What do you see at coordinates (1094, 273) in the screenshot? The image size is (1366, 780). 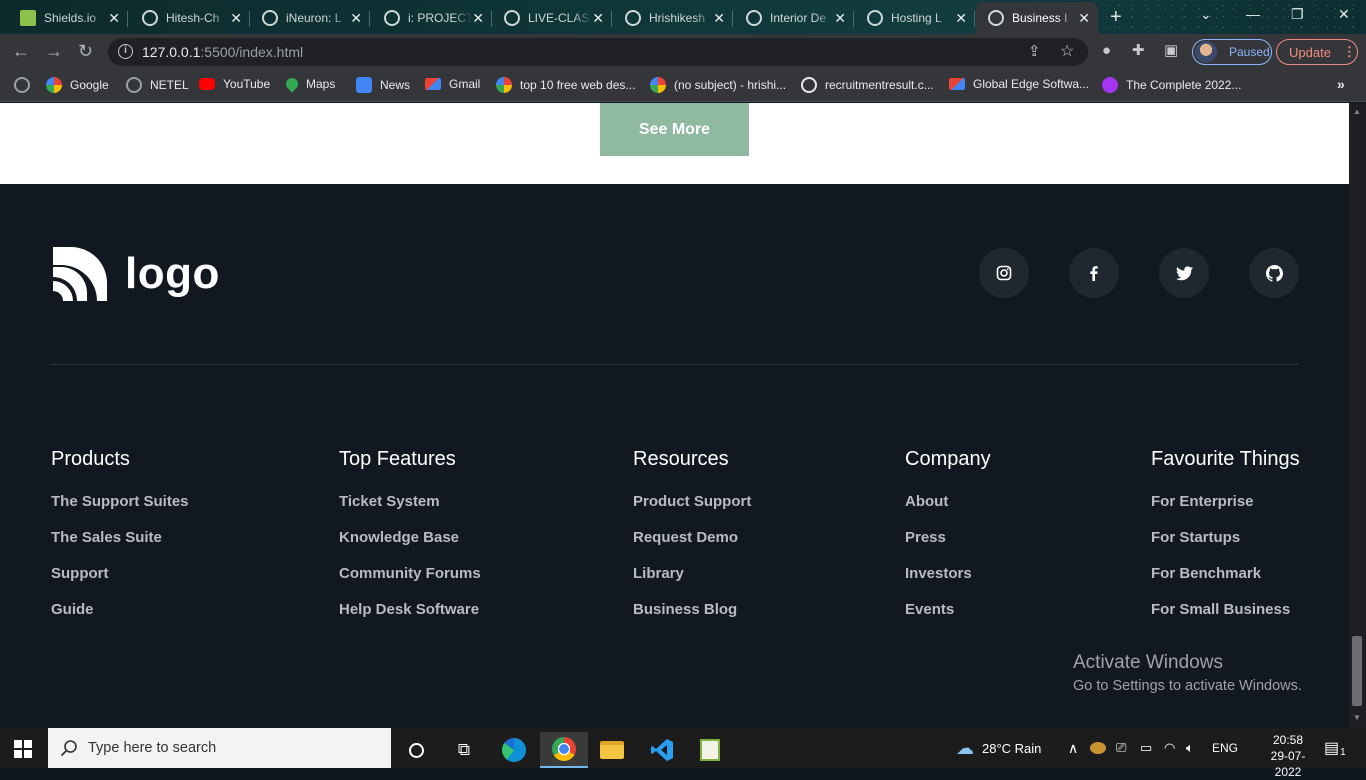 I see `facebook-link` at bounding box center [1094, 273].